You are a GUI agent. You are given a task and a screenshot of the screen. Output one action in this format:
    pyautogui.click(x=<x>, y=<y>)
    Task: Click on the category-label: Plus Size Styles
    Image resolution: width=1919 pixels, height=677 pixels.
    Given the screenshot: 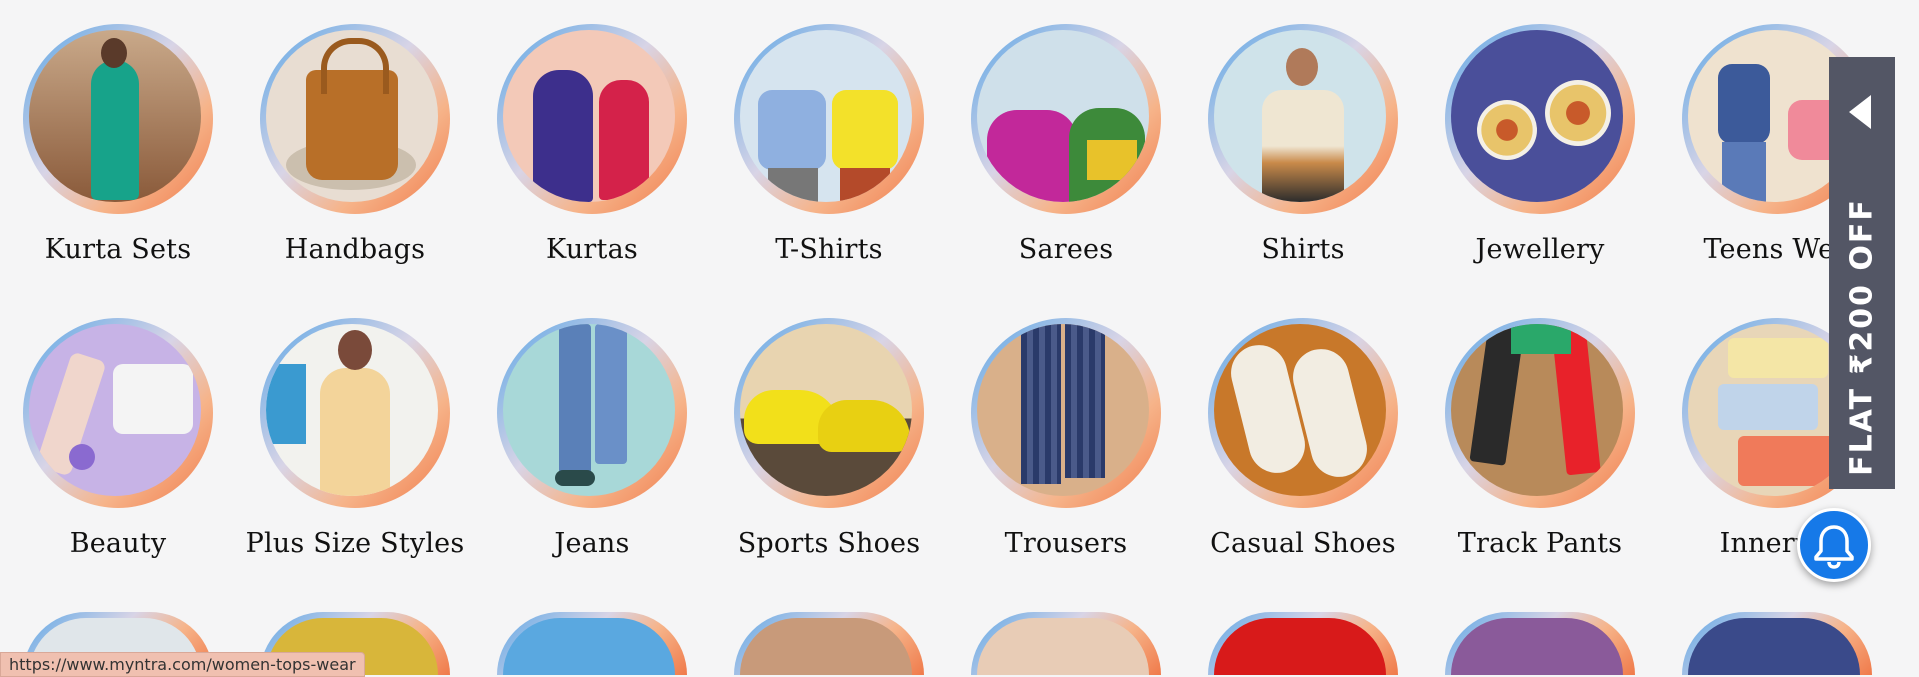 What is the action you would take?
    pyautogui.click(x=355, y=543)
    